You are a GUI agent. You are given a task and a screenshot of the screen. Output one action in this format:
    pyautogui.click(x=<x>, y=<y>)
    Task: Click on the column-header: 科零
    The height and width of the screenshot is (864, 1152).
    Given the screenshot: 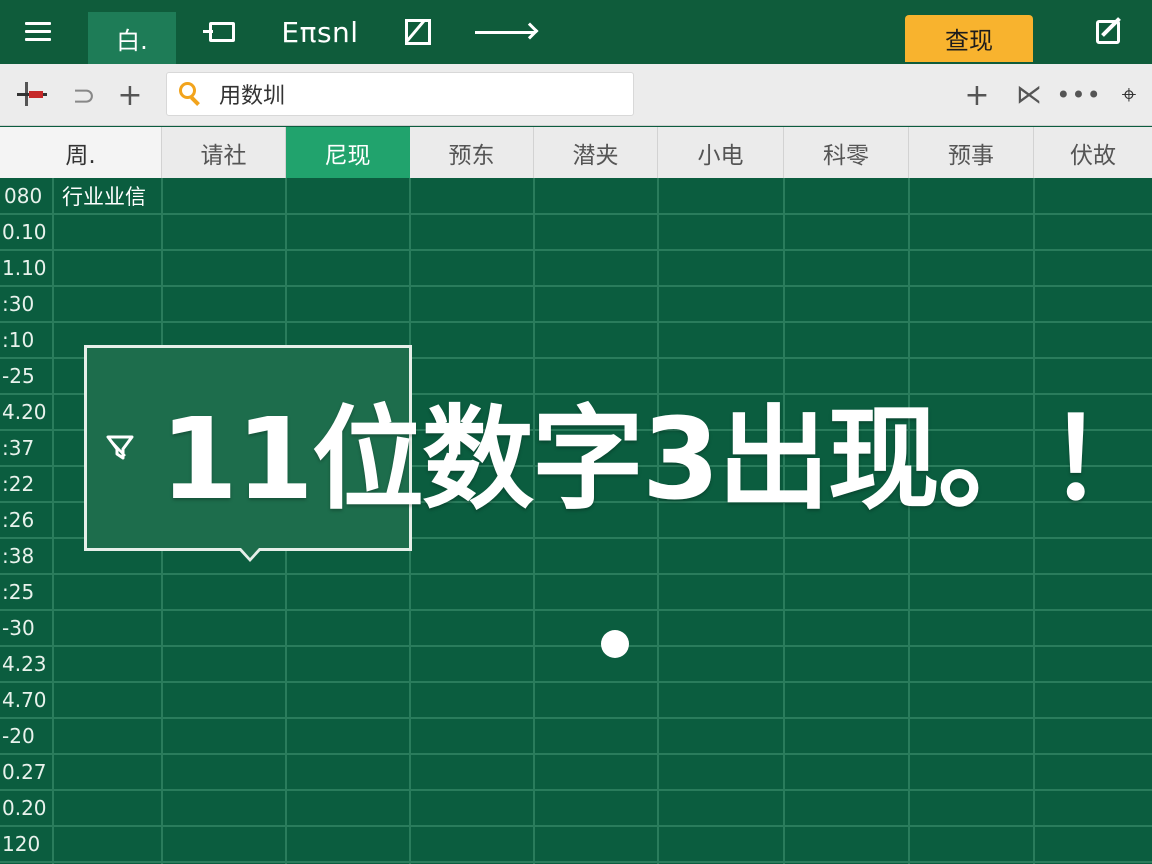 What is the action you would take?
    pyautogui.click(x=846, y=152)
    